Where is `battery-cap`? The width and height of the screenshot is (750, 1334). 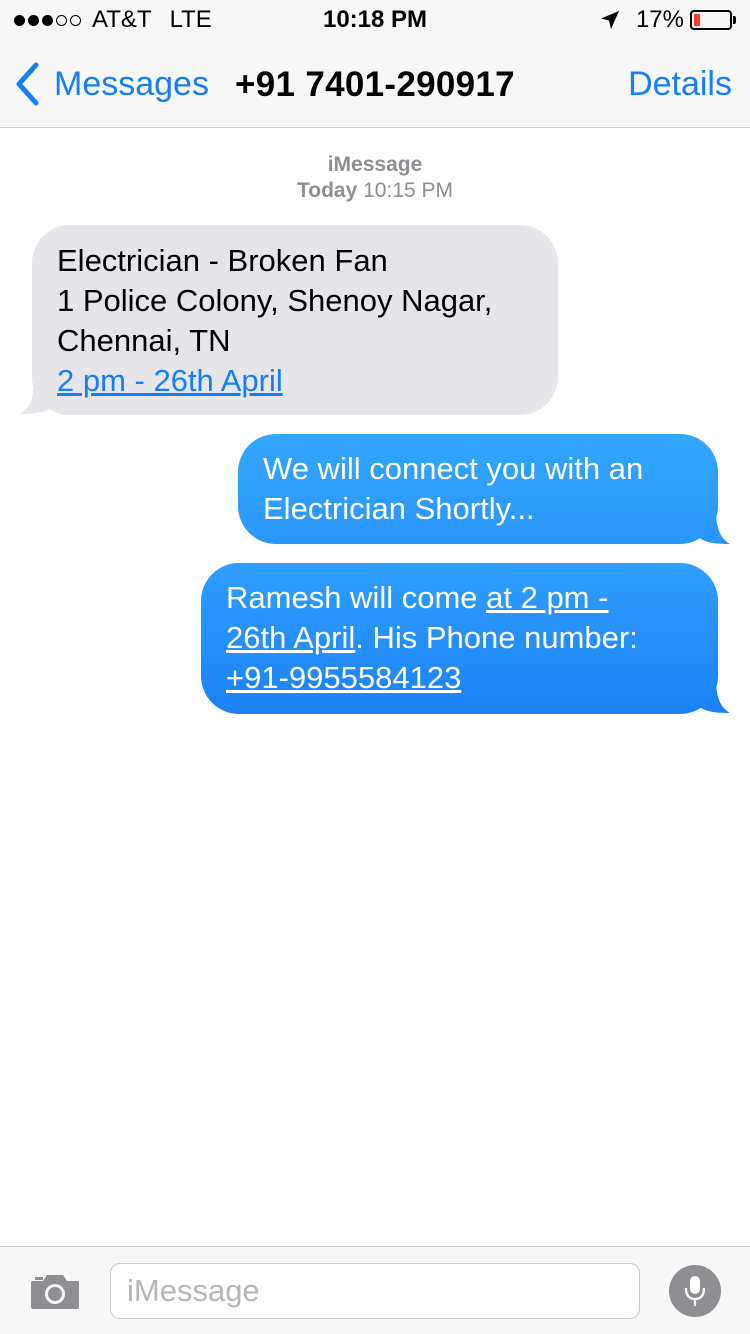 battery-cap is located at coordinates (734, 20).